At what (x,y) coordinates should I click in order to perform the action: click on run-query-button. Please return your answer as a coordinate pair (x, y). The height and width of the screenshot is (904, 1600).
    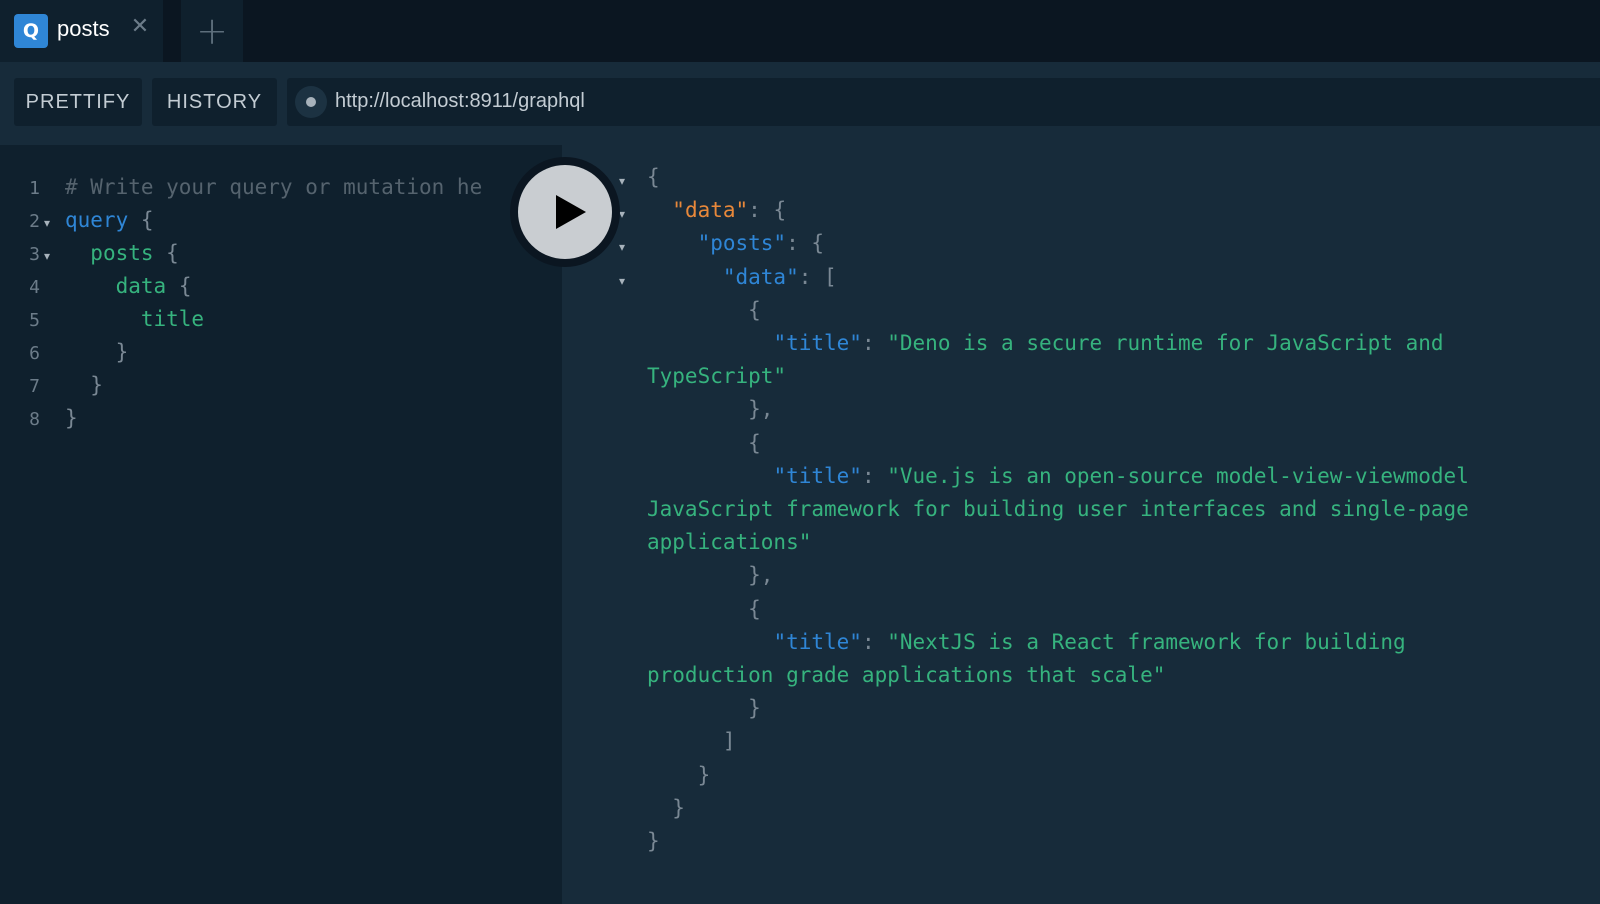
    Looking at the image, I should click on (565, 212).